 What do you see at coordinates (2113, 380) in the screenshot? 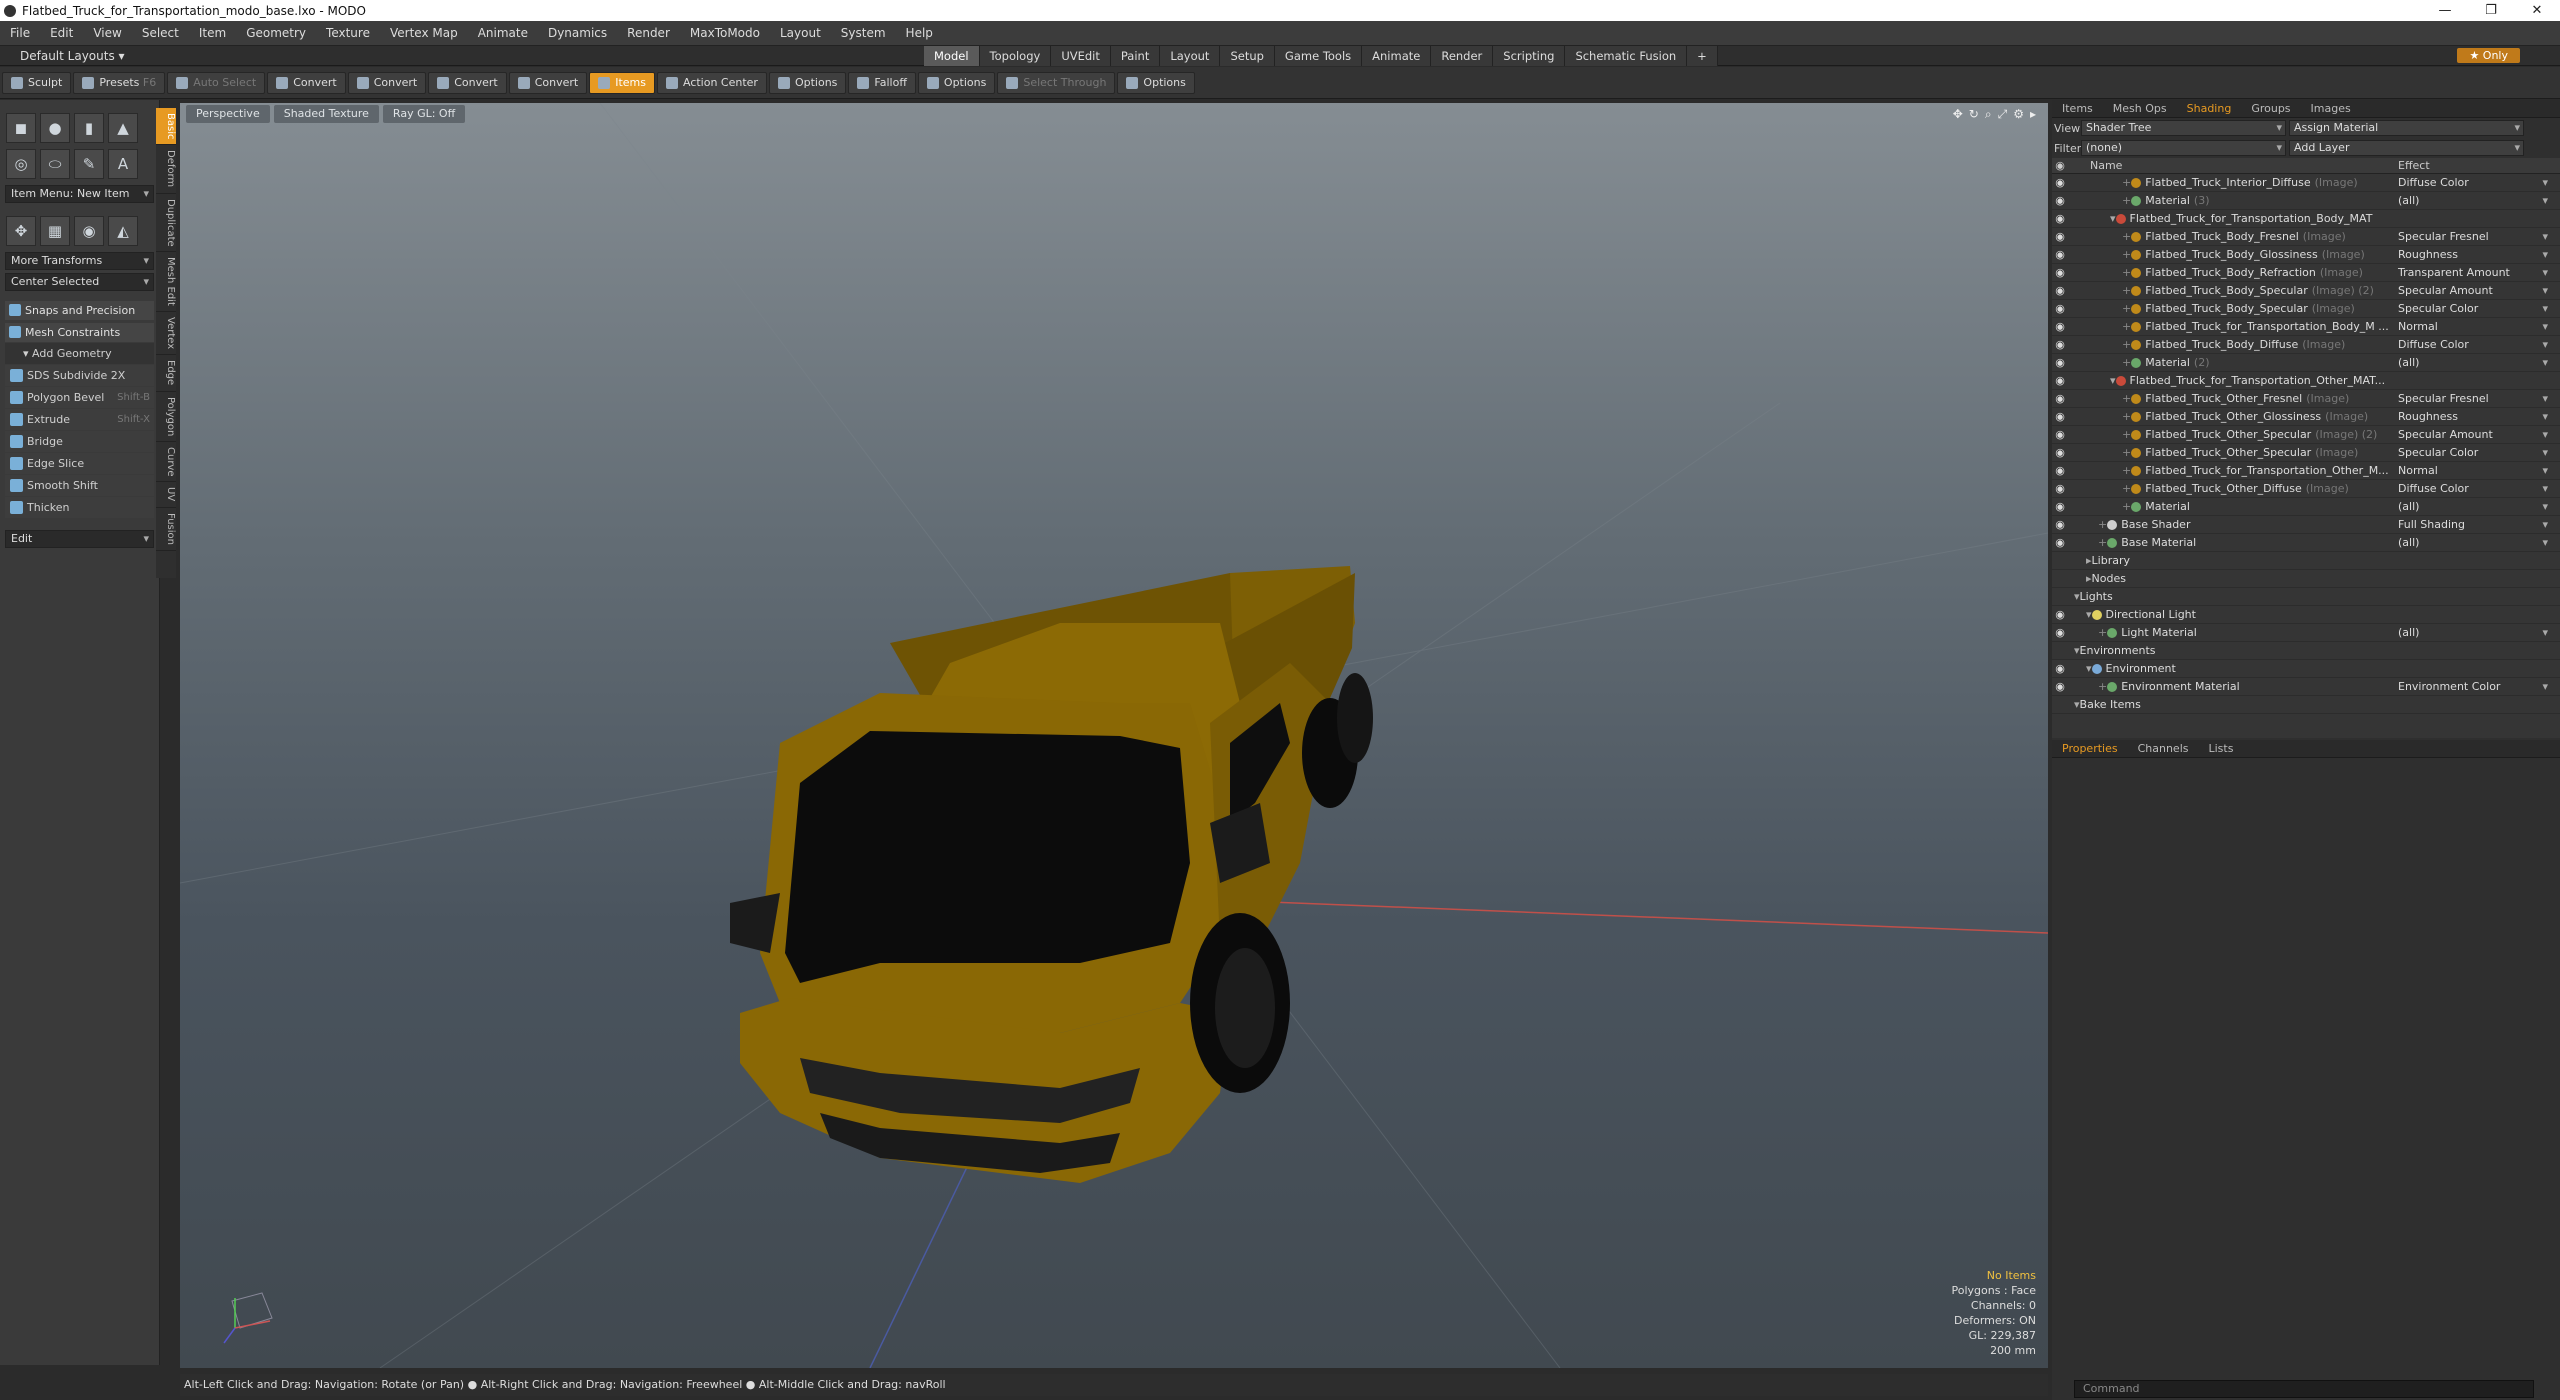
I see `expand-arrow-icon: ▾` at bounding box center [2113, 380].